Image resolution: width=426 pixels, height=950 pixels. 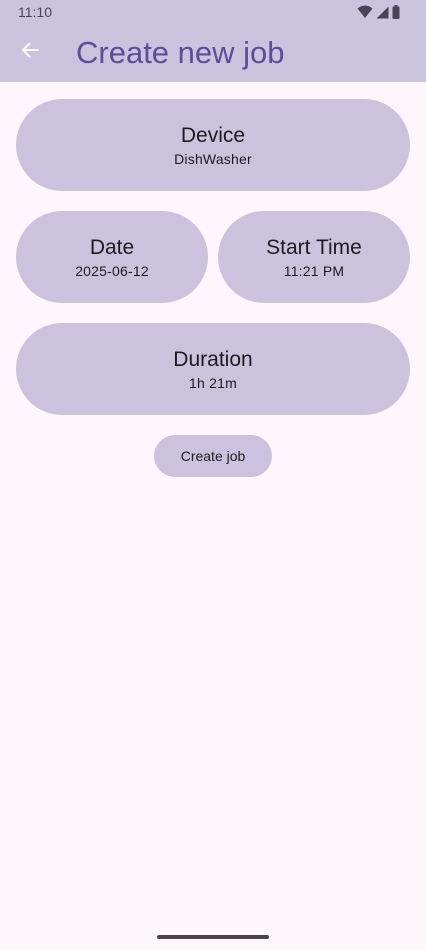 I want to click on arrow-left-icon, so click(x=30, y=52).